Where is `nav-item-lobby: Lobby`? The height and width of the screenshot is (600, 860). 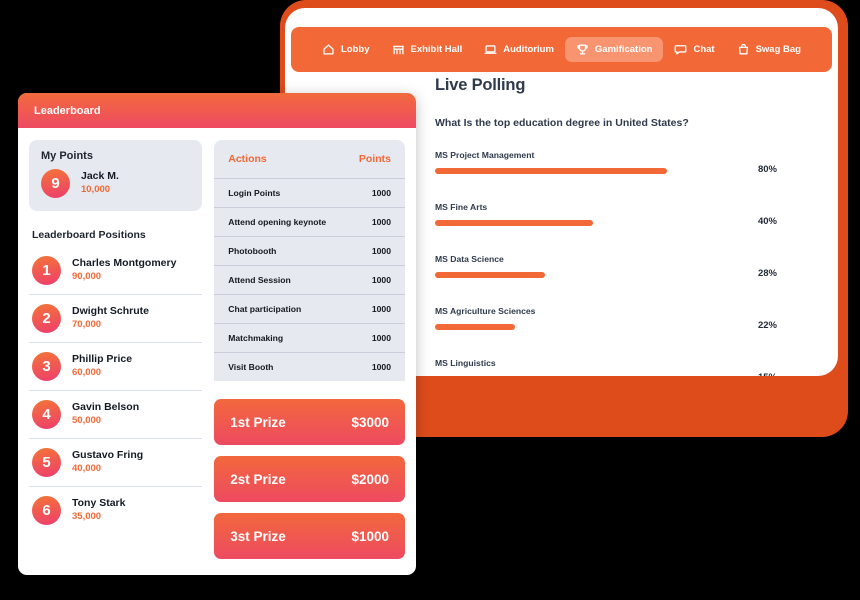
nav-item-lobby: Lobby is located at coordinates (346, 49).